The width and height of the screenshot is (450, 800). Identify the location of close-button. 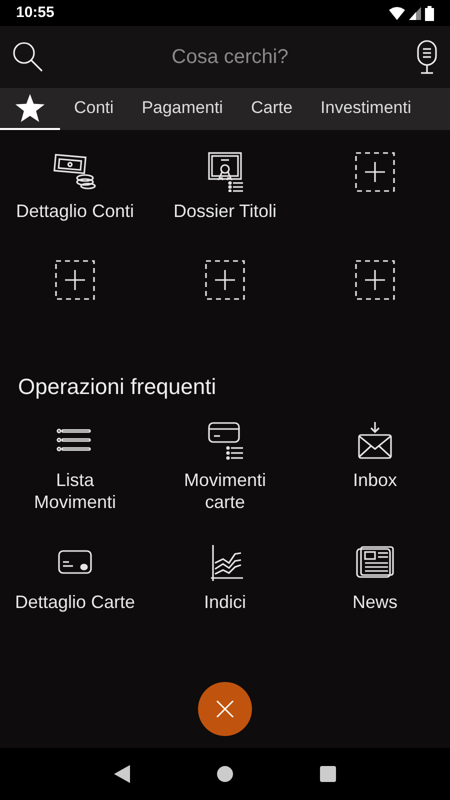
(225, 709).